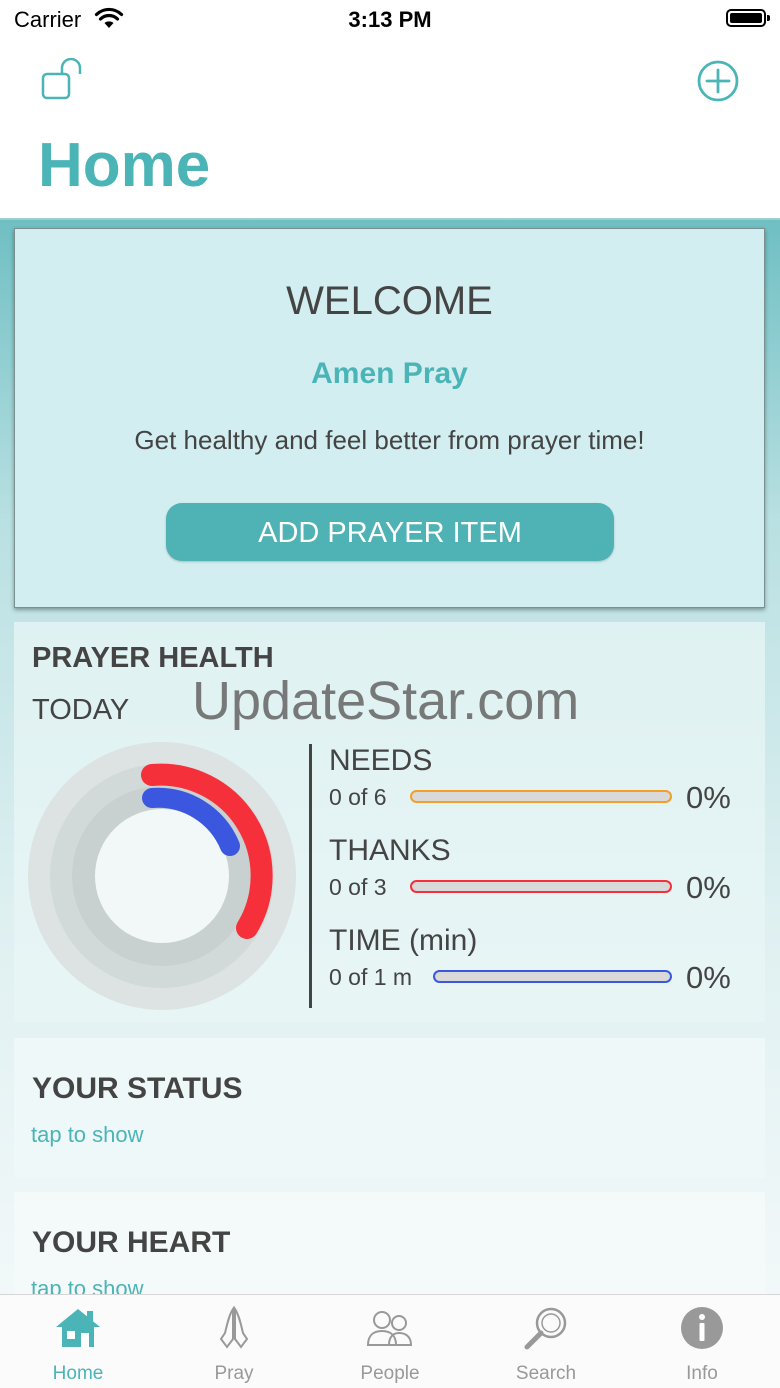 This screenshot has width=780, height=1388. I want to click on praying-hands-icon, so click(234, 1327).